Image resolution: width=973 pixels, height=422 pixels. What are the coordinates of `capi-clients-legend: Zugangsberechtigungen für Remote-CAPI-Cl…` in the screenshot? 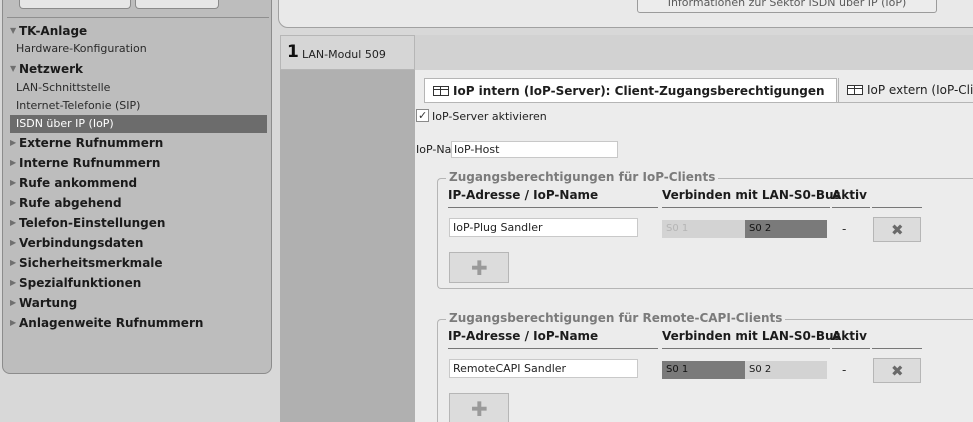 It's located at (616, 318).